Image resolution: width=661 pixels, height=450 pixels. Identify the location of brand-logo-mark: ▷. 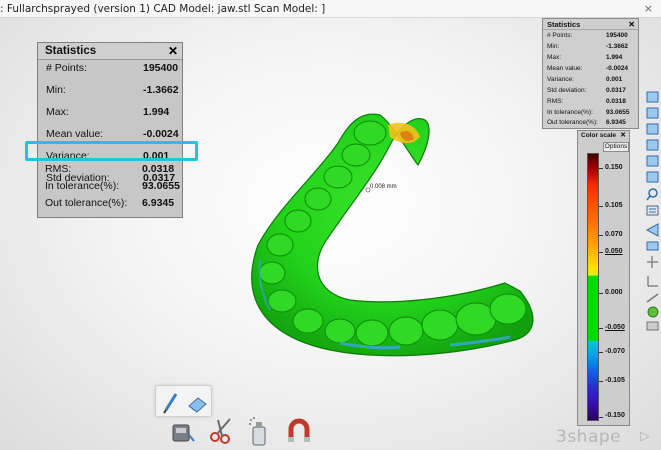
(645, 436).